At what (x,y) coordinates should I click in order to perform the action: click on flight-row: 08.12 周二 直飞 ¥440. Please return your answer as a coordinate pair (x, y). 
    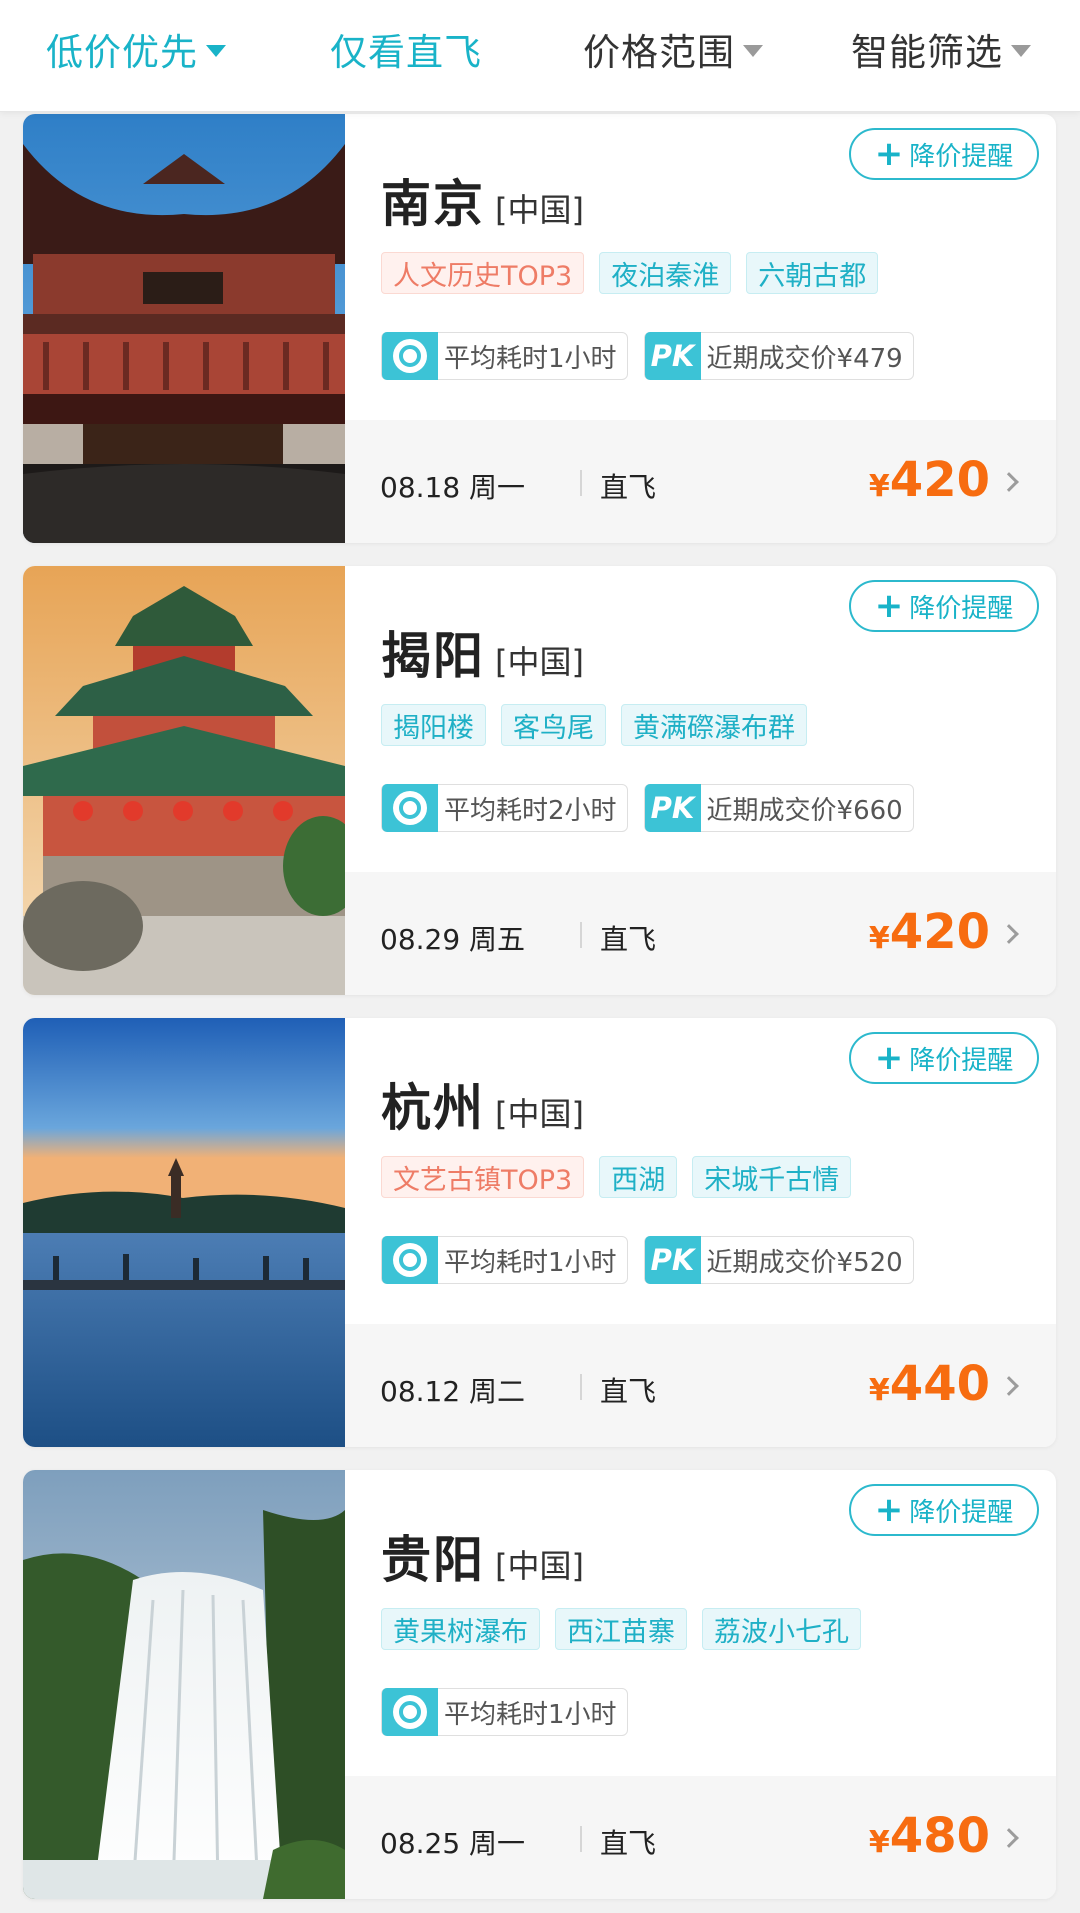
    Looking at the image, I should click on (700, 1385).